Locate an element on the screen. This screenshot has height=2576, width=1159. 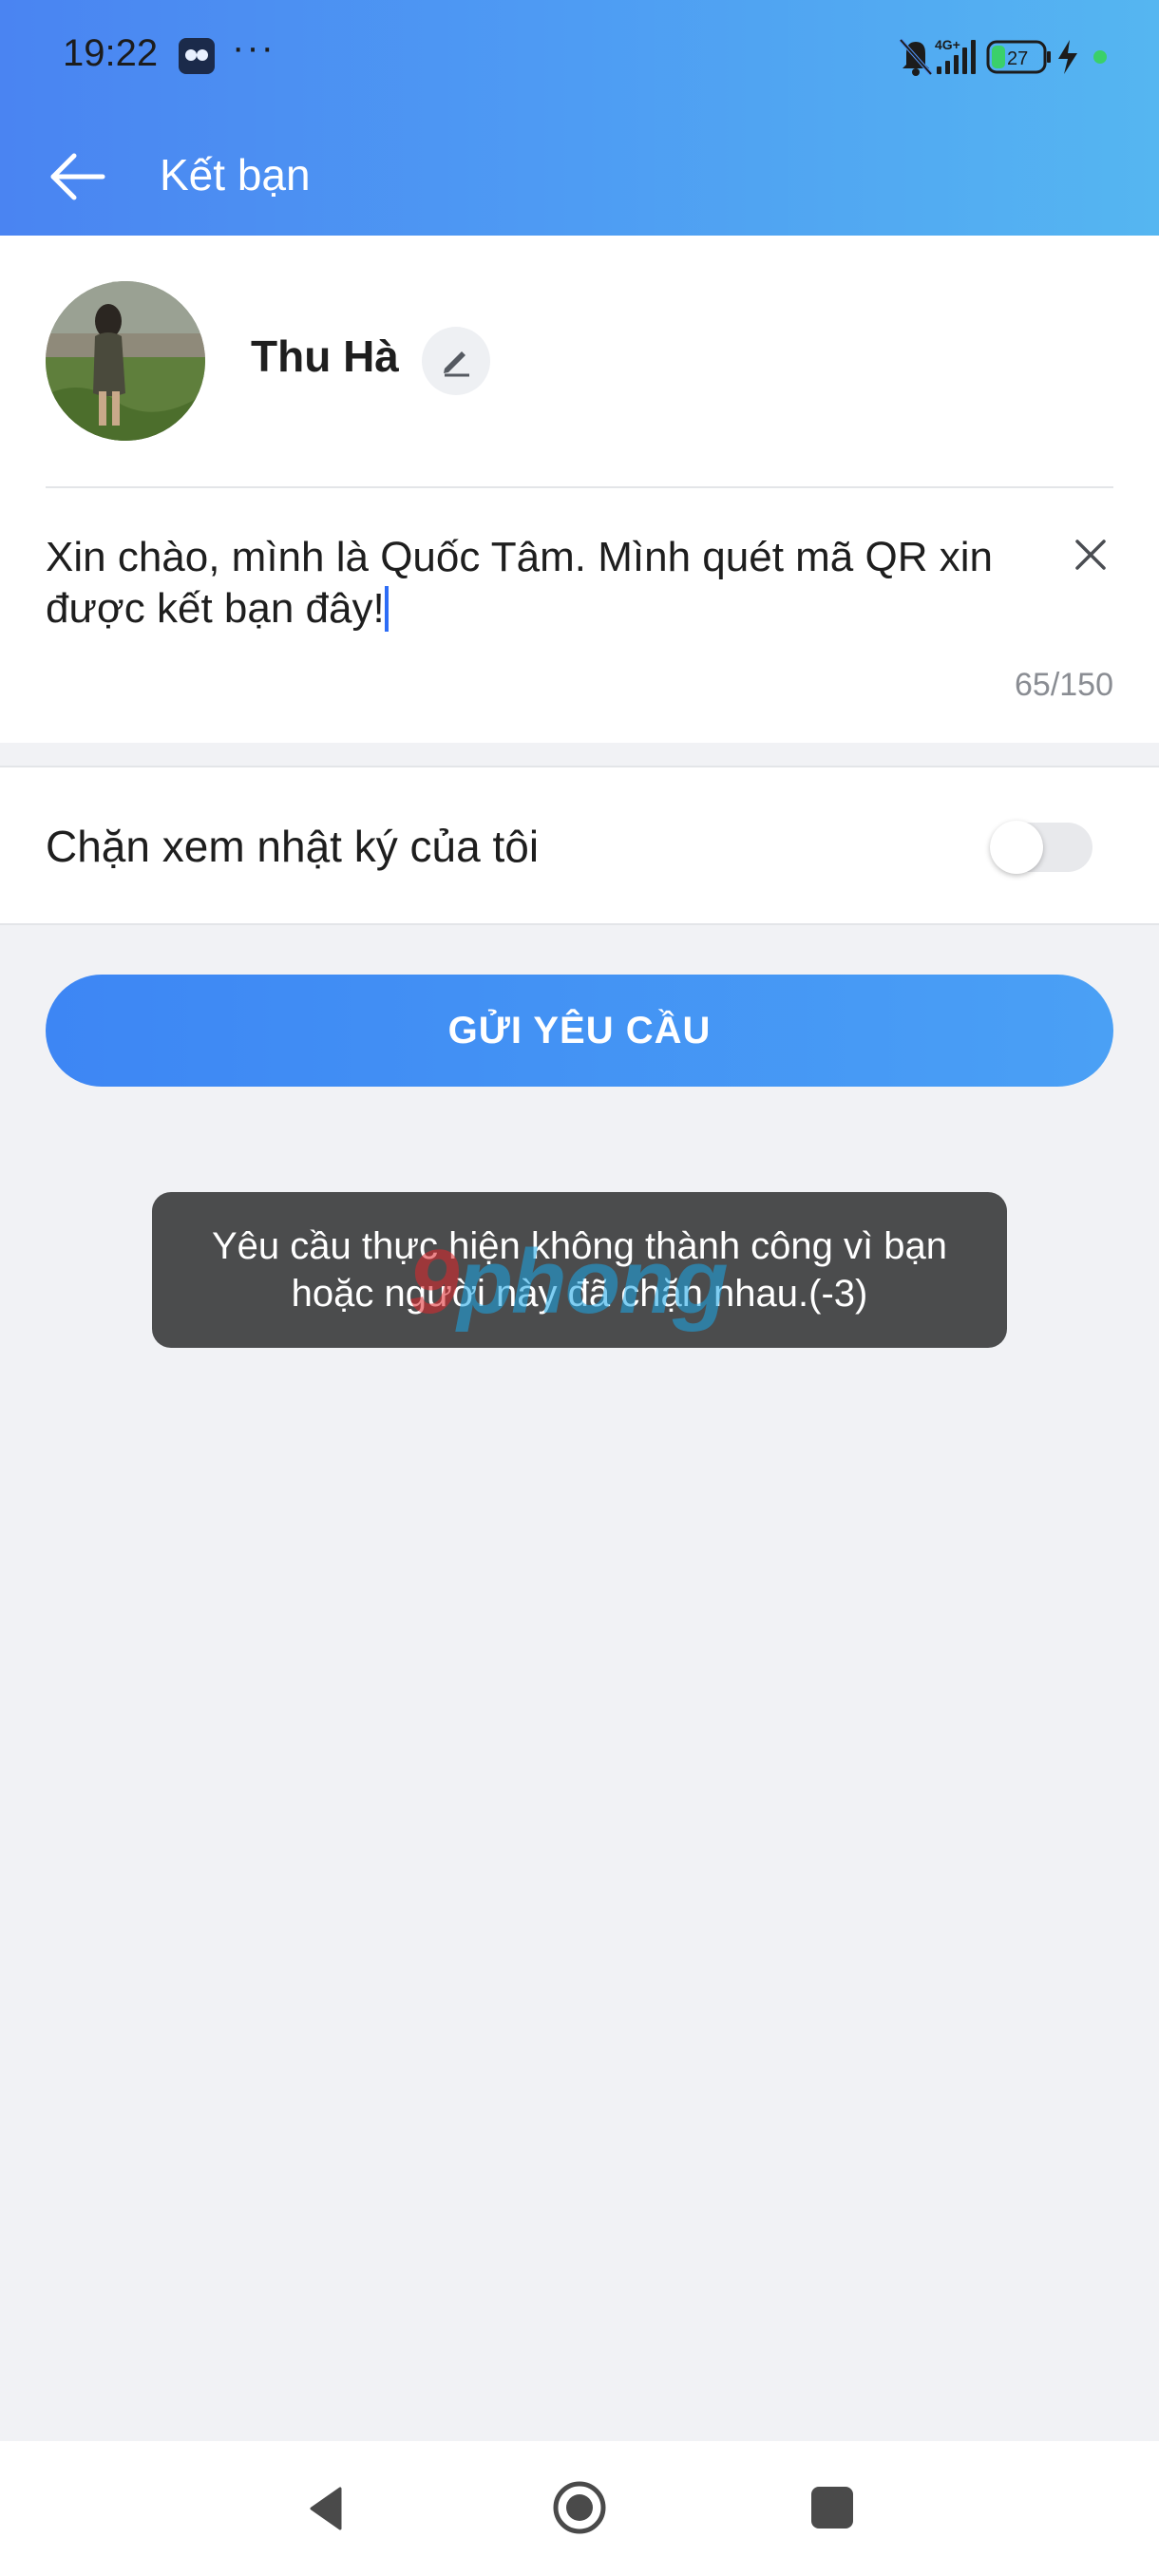
navigation-bar is located at coordinates (579, 2508).